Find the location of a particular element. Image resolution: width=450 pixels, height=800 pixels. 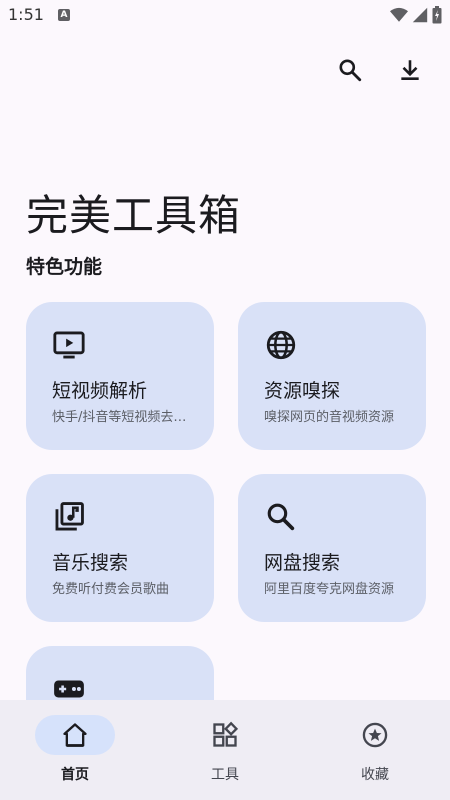

widgets-icon is located at coordinates (226, 734).